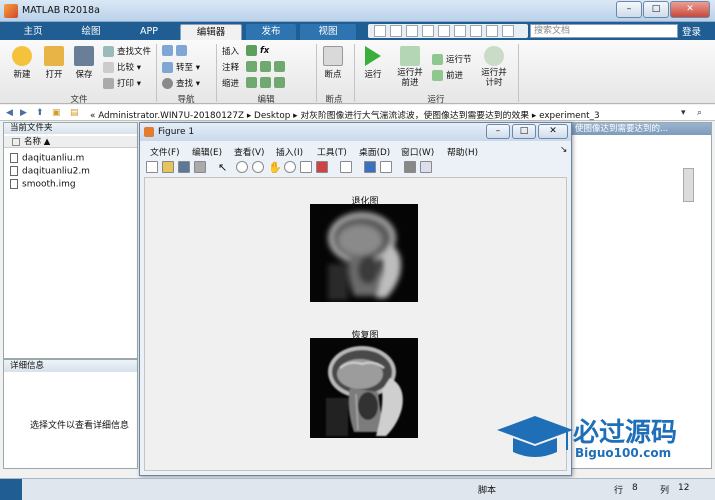  Describe the element at coordinates (230, 67) in the screenshot. I see `comment-button: 注释` at that location.